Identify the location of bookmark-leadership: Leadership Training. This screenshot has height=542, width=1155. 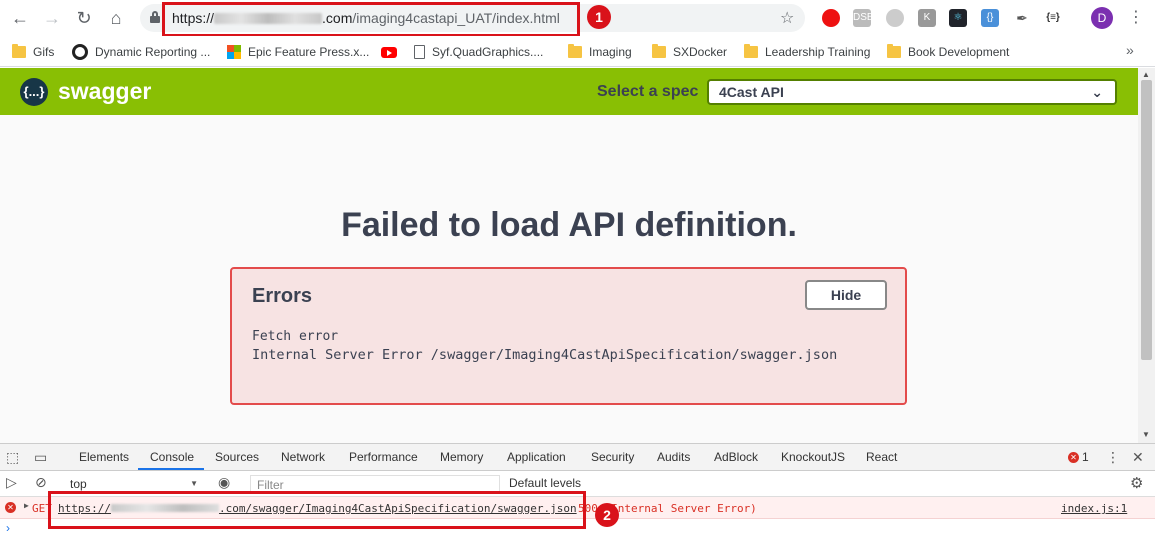
(807, 52).